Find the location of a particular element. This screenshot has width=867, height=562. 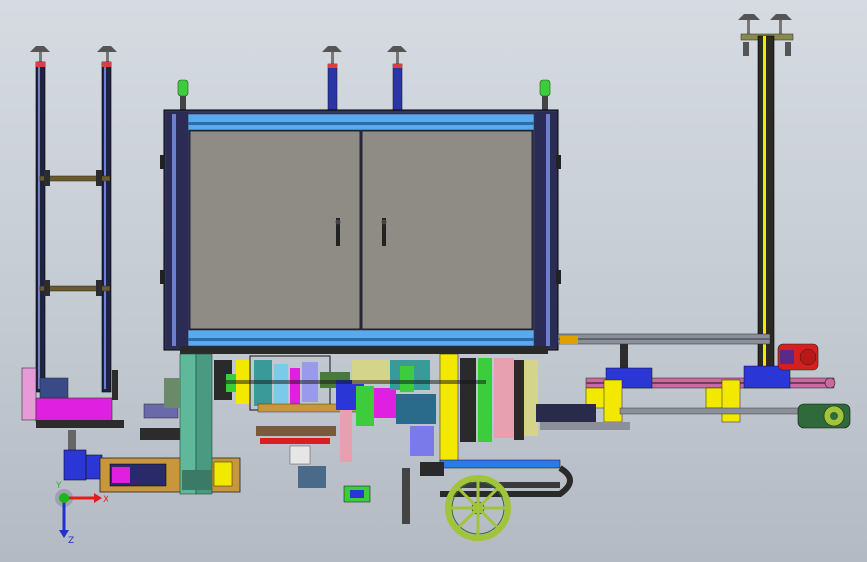

gear-motor-icon is located at coordinates (824, 416).